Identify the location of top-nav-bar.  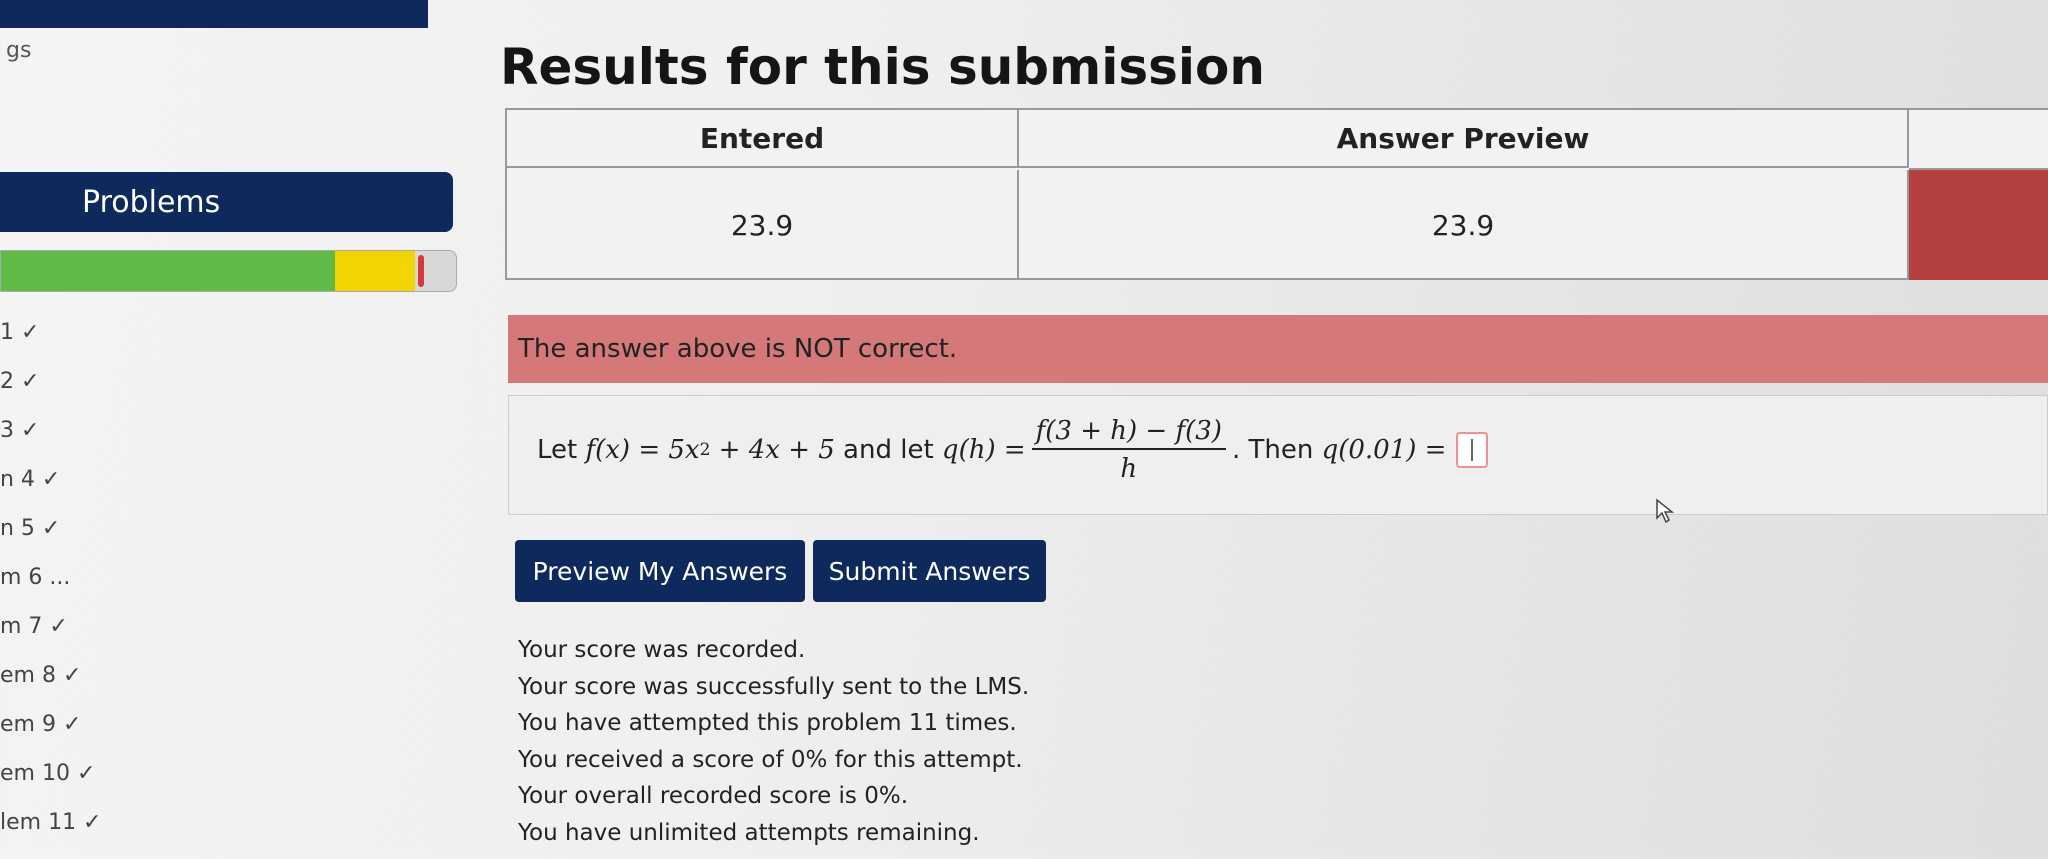
(214, 14).